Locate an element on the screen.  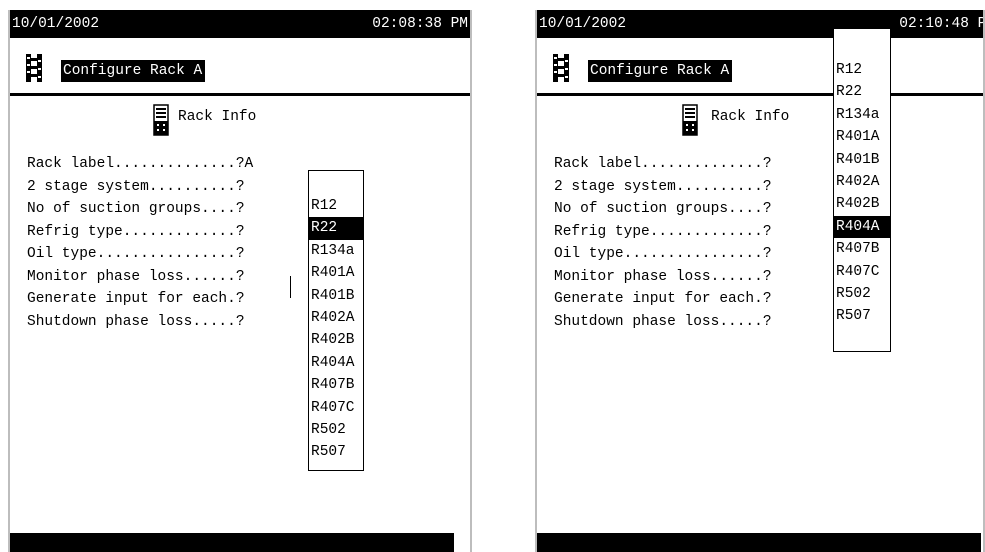
field-rack-label: Rack label..............? is located at coordinates (663, 164).